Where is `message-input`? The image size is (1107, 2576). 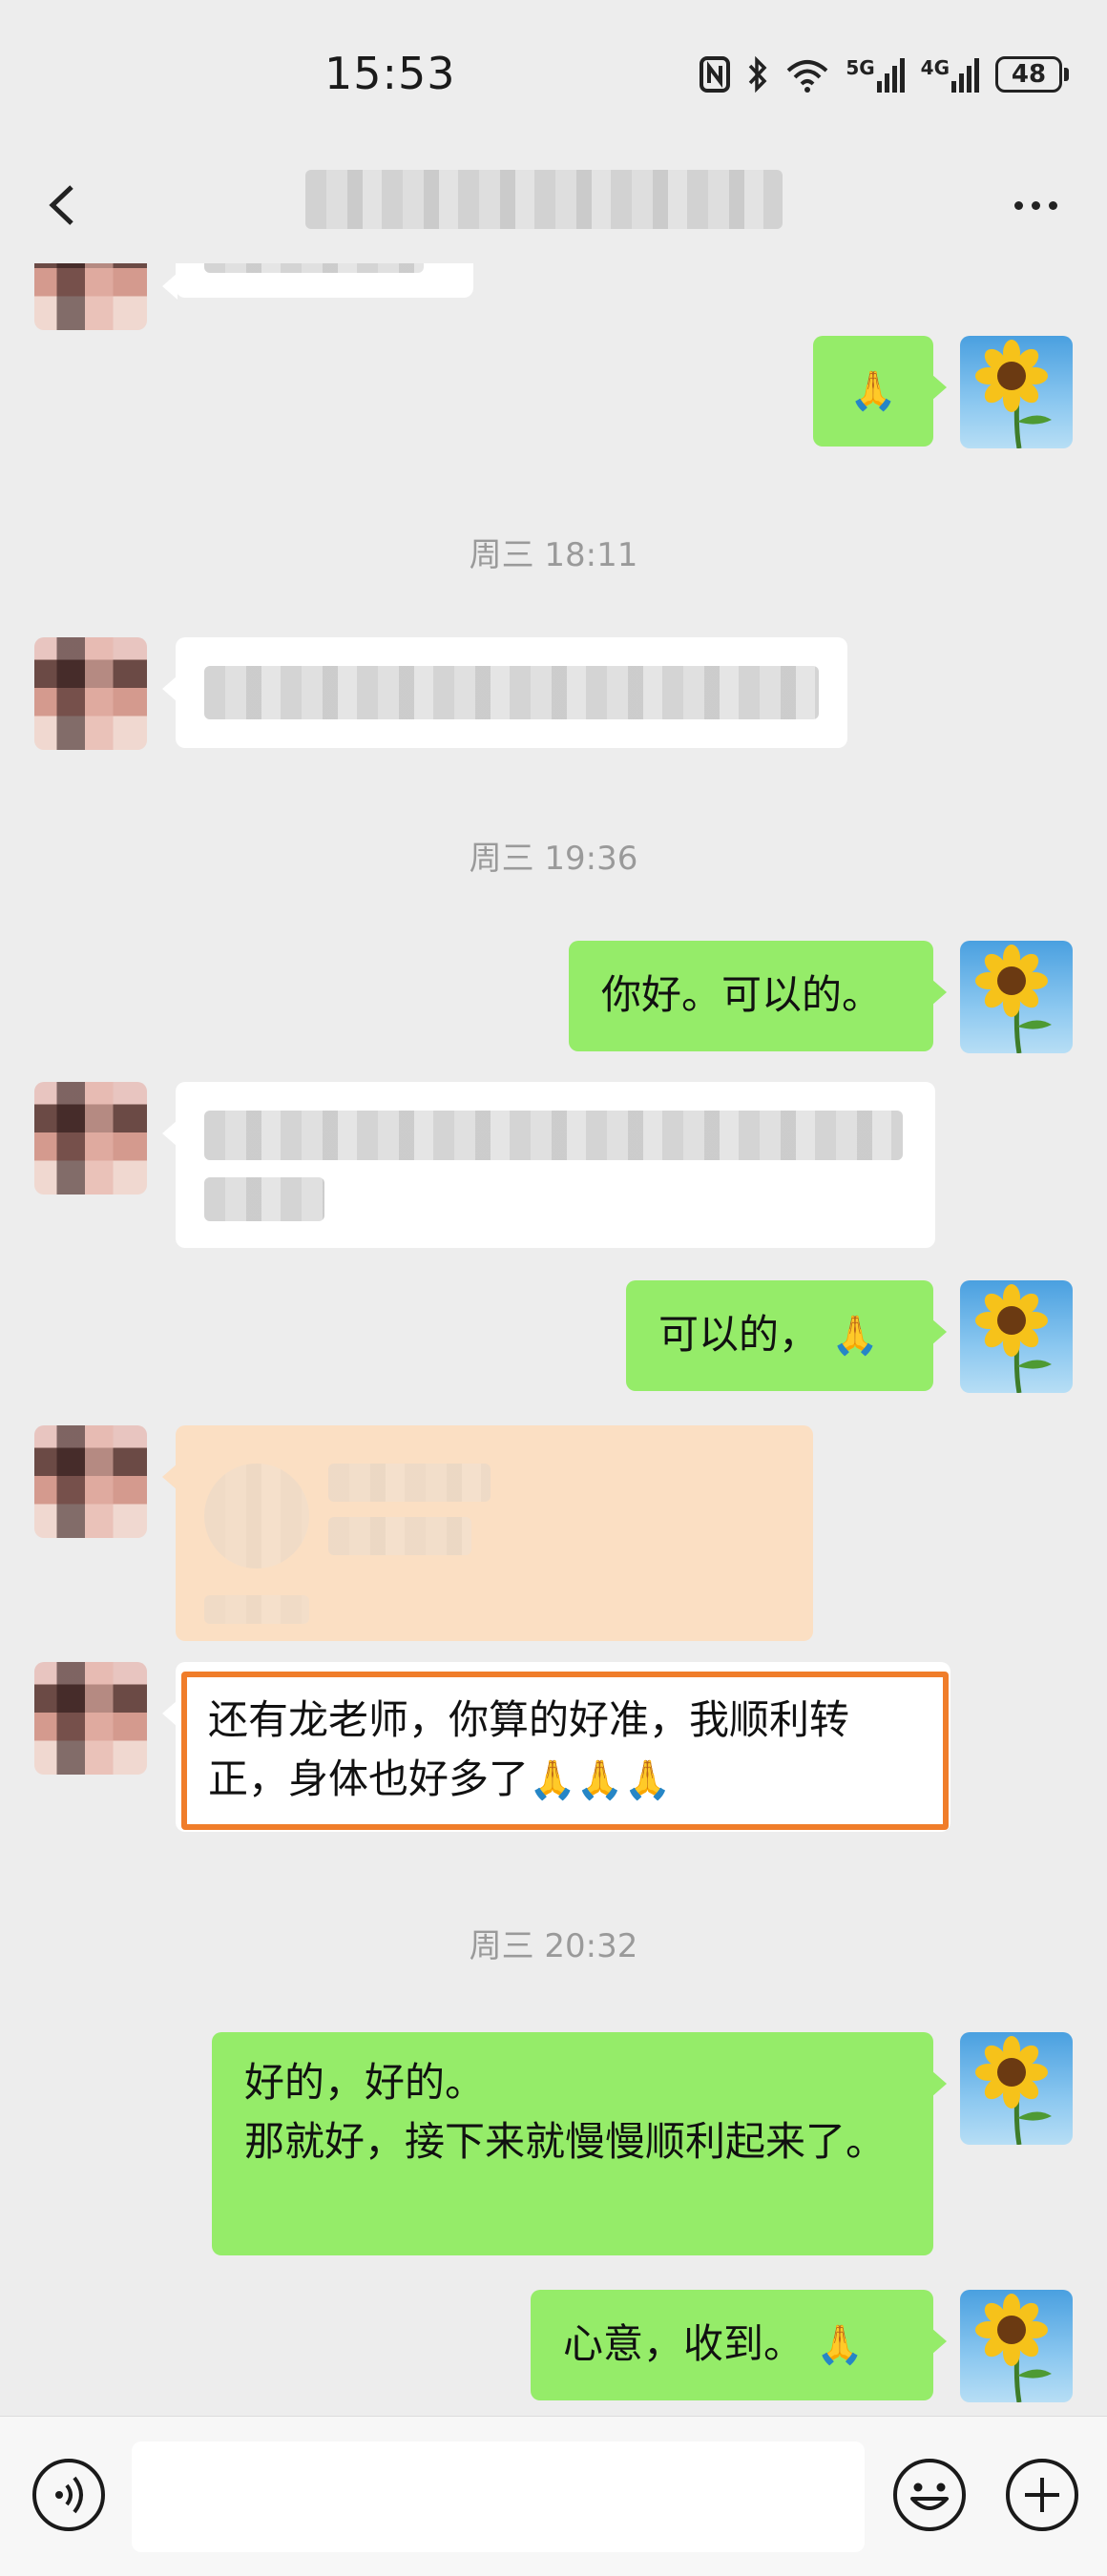
message-input is located at coordinates (499, 2496).